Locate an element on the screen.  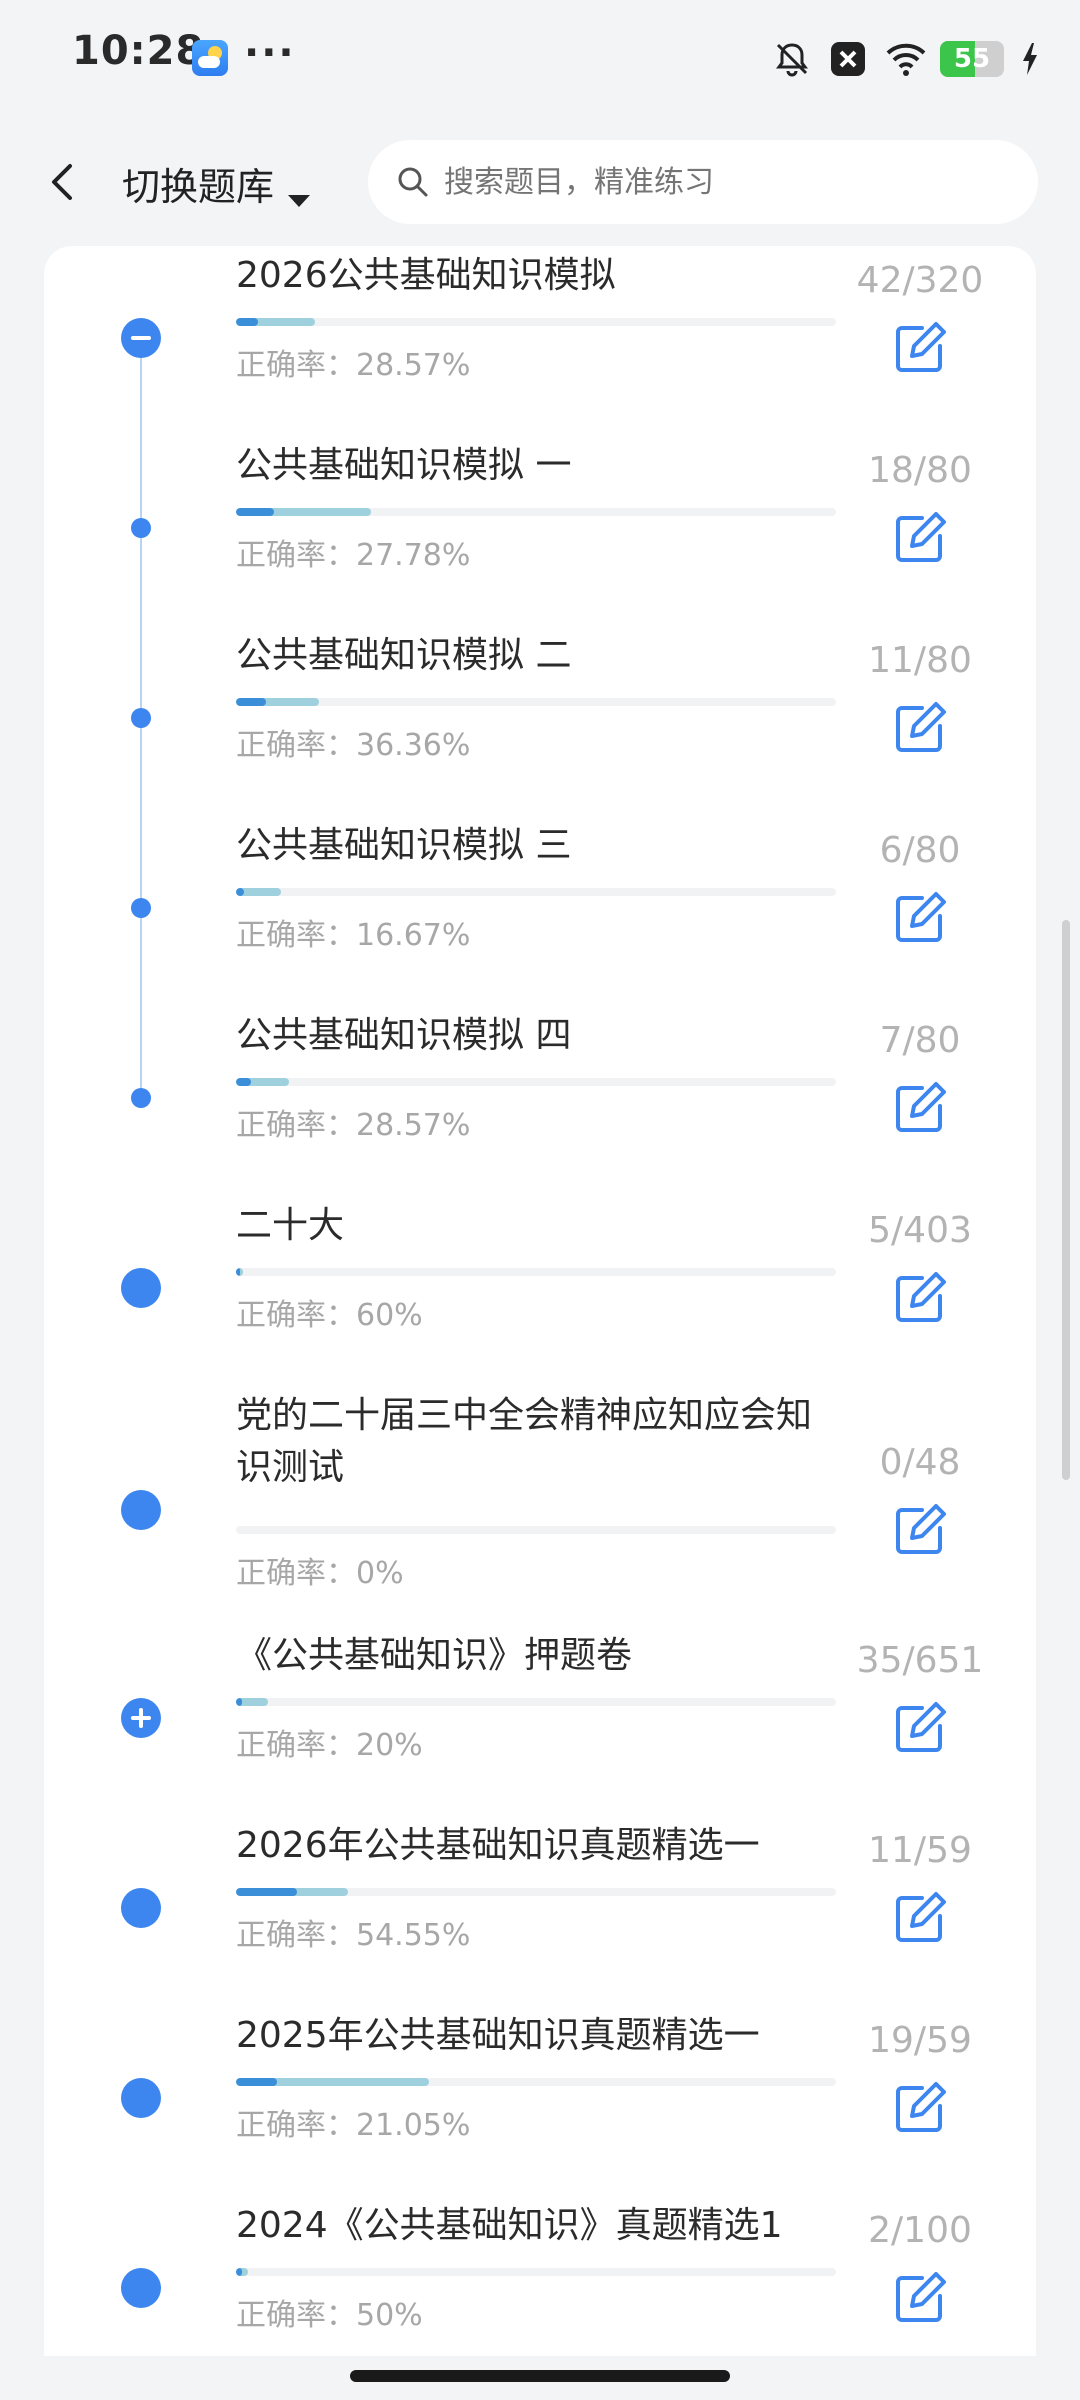
collapse-minus-icon is located at coordinates (141, 338).